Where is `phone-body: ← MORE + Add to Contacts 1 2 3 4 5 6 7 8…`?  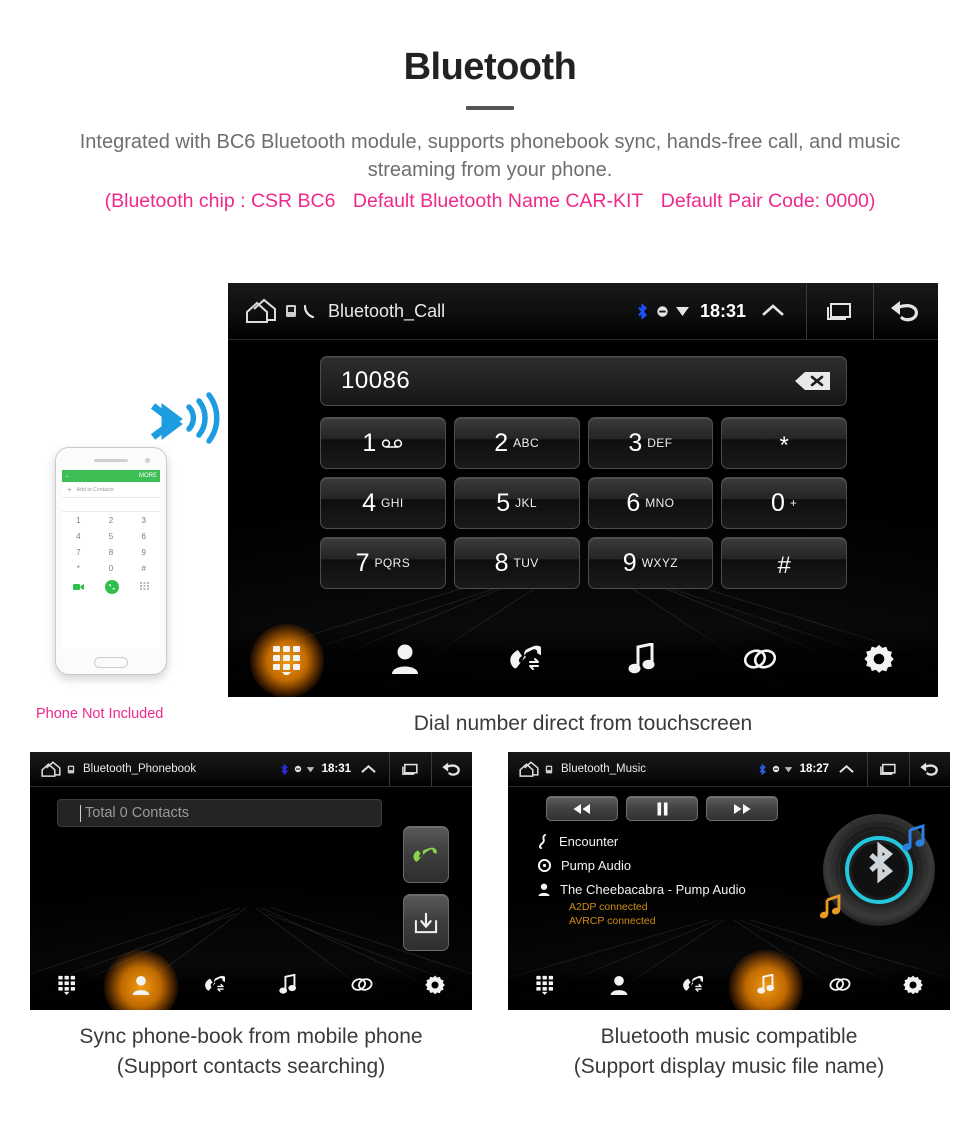
phone-body: ← MORE + Add to Contacts 1 2 3 4 5 6 7 8… is located at coordinates (111, 561).